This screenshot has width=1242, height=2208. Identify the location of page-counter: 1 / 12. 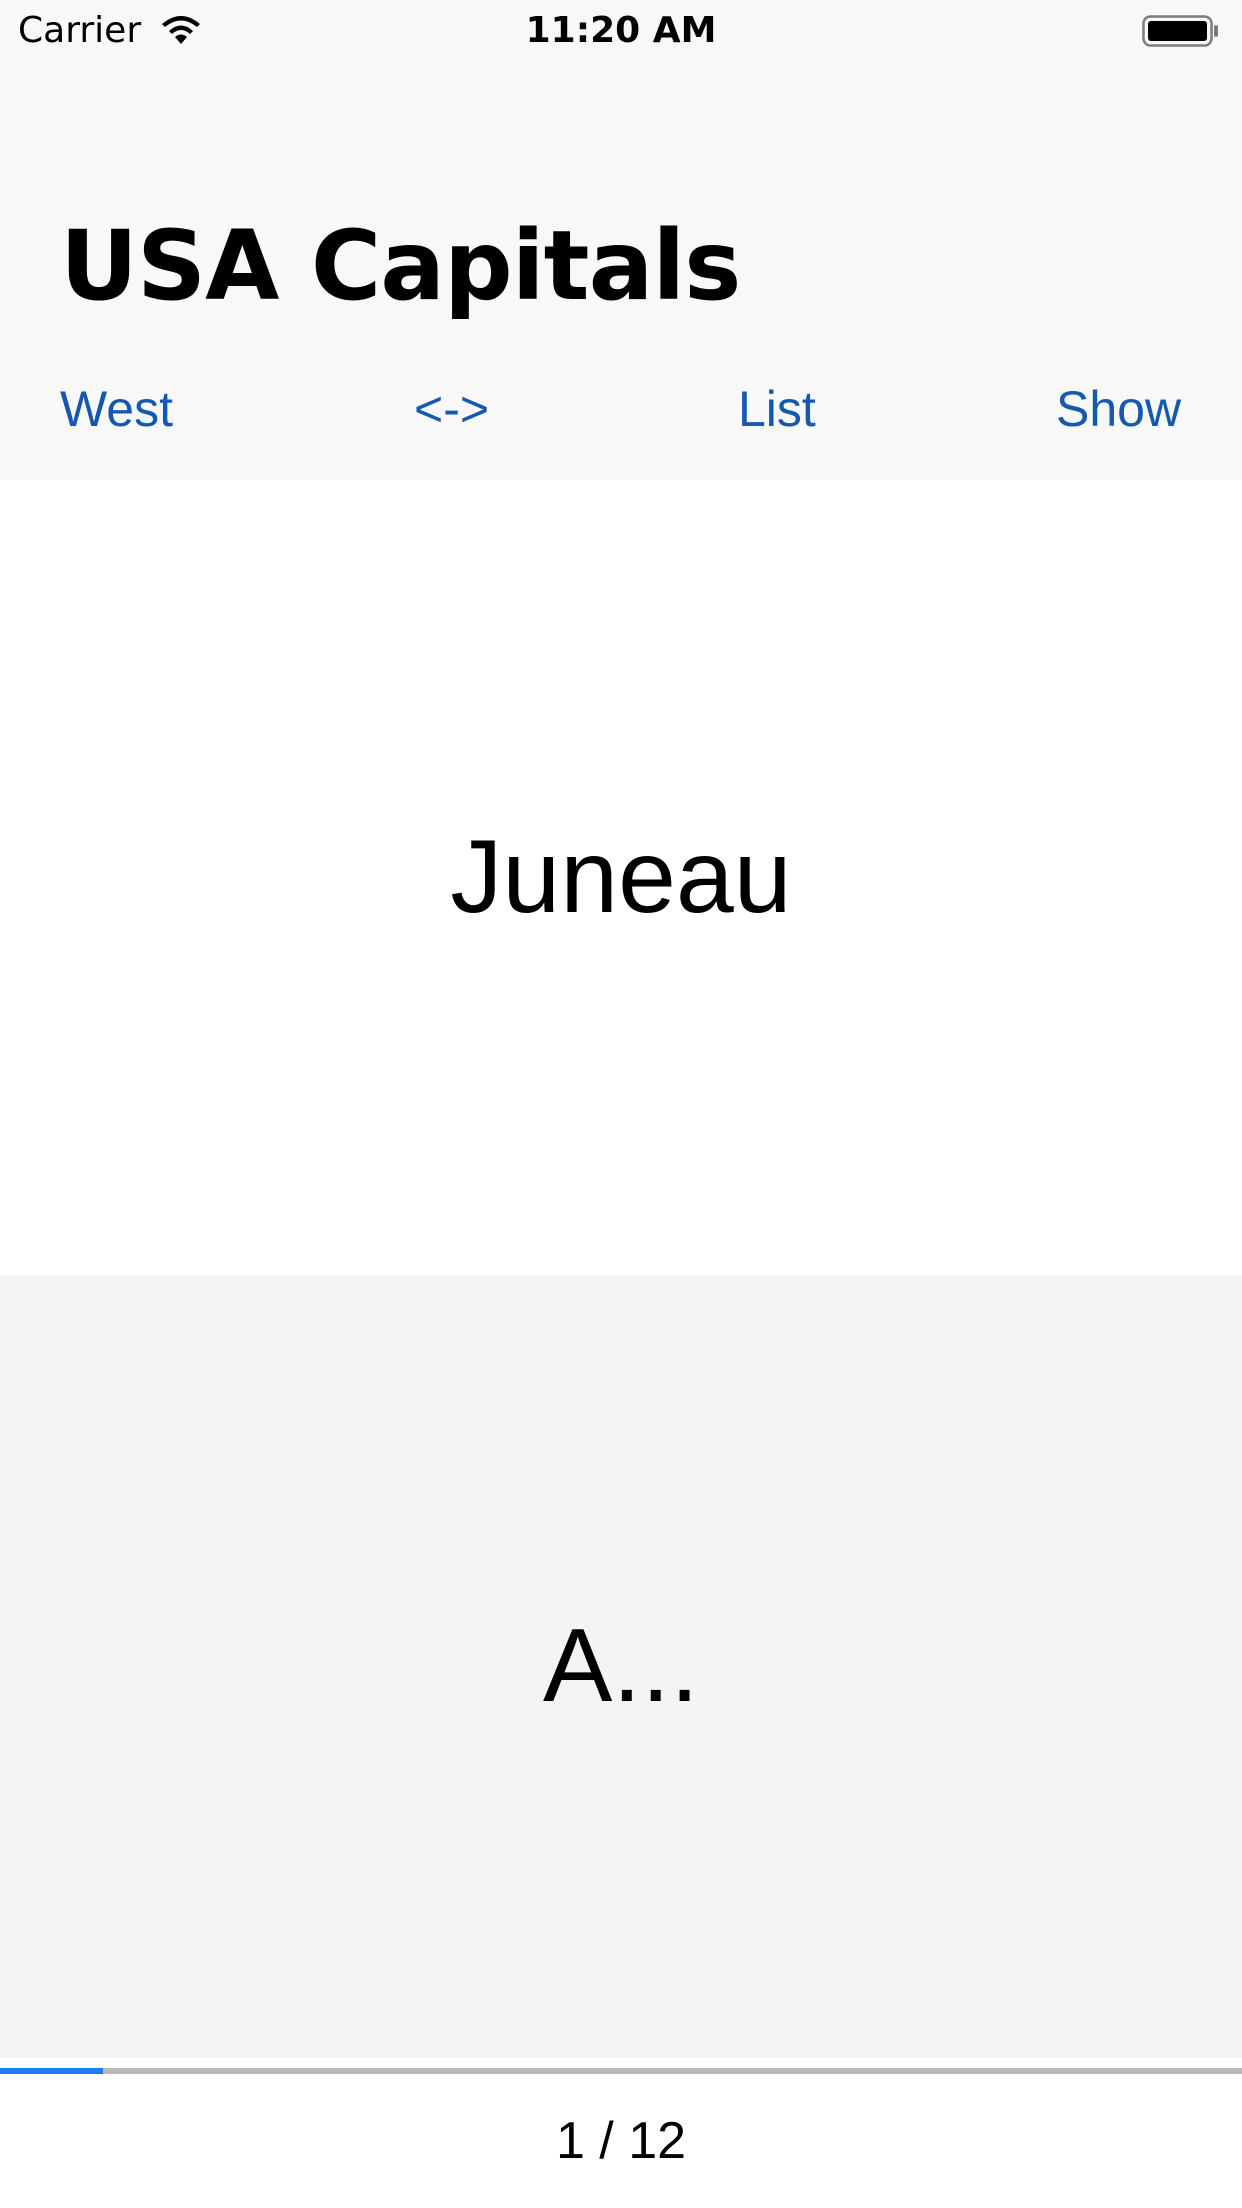
(621, 2141).